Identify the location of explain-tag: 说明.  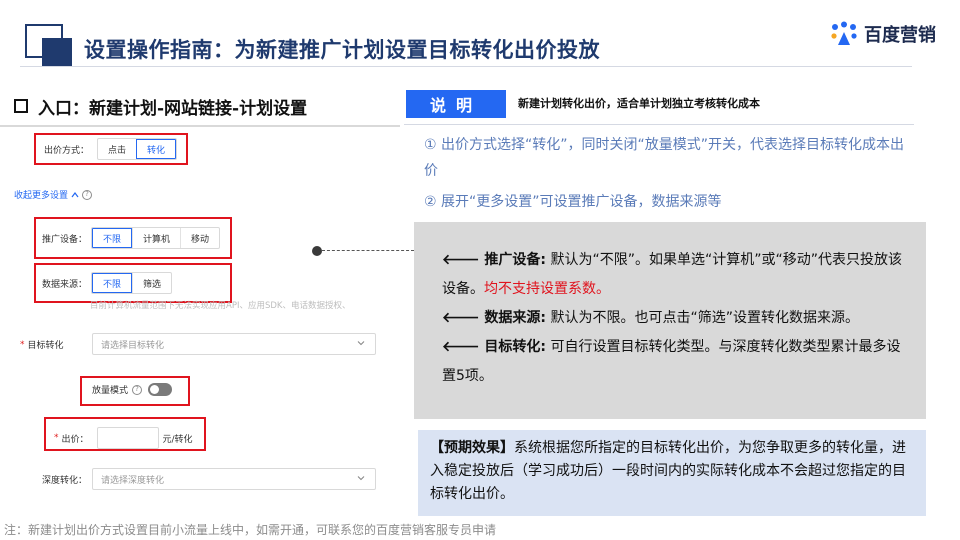
(456, 104).